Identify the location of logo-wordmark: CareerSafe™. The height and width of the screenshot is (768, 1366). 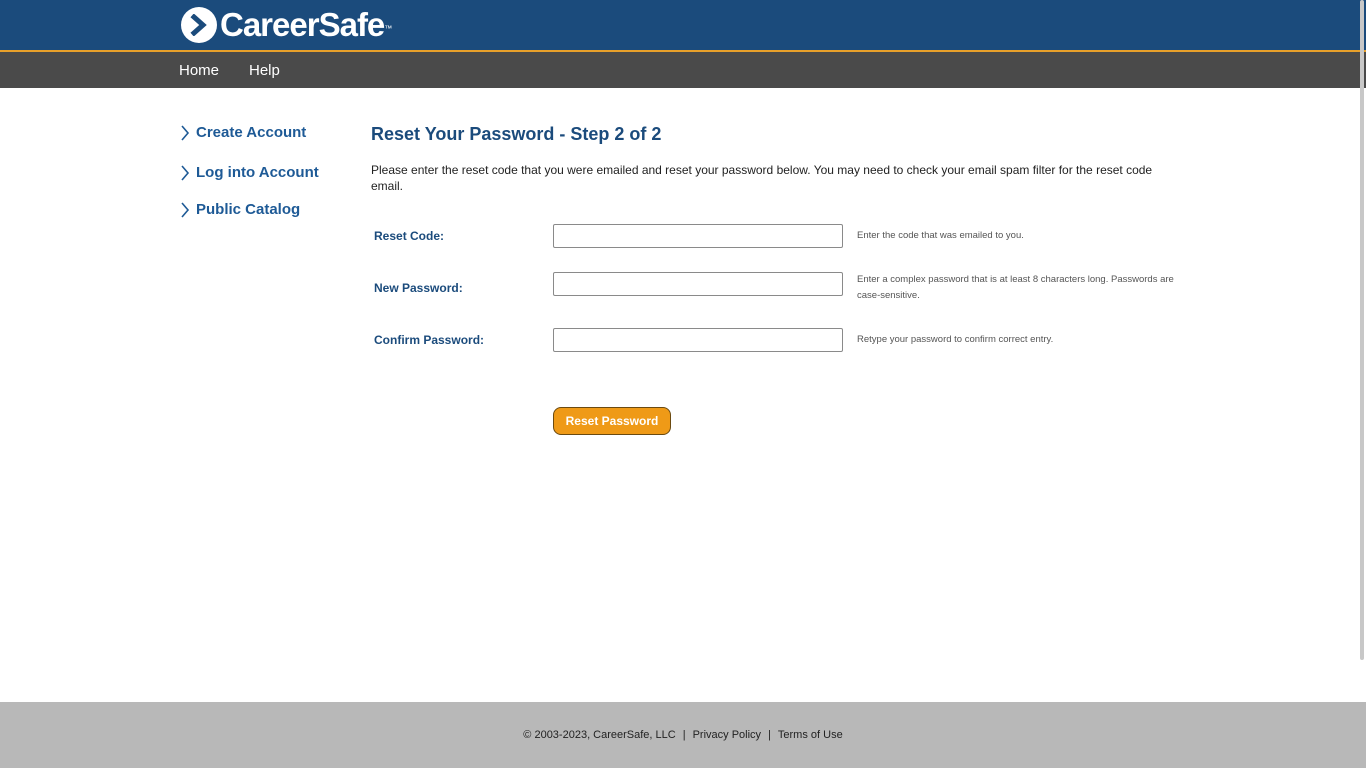
(306, 25).